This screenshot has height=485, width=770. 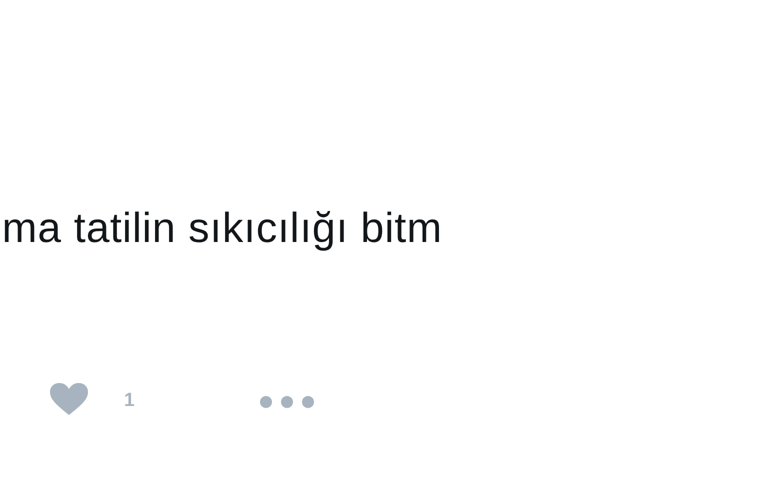 What do you see at coordinates (286, 401) in the screenshot?
I see `more-icon` at bounding box center [286, 401].